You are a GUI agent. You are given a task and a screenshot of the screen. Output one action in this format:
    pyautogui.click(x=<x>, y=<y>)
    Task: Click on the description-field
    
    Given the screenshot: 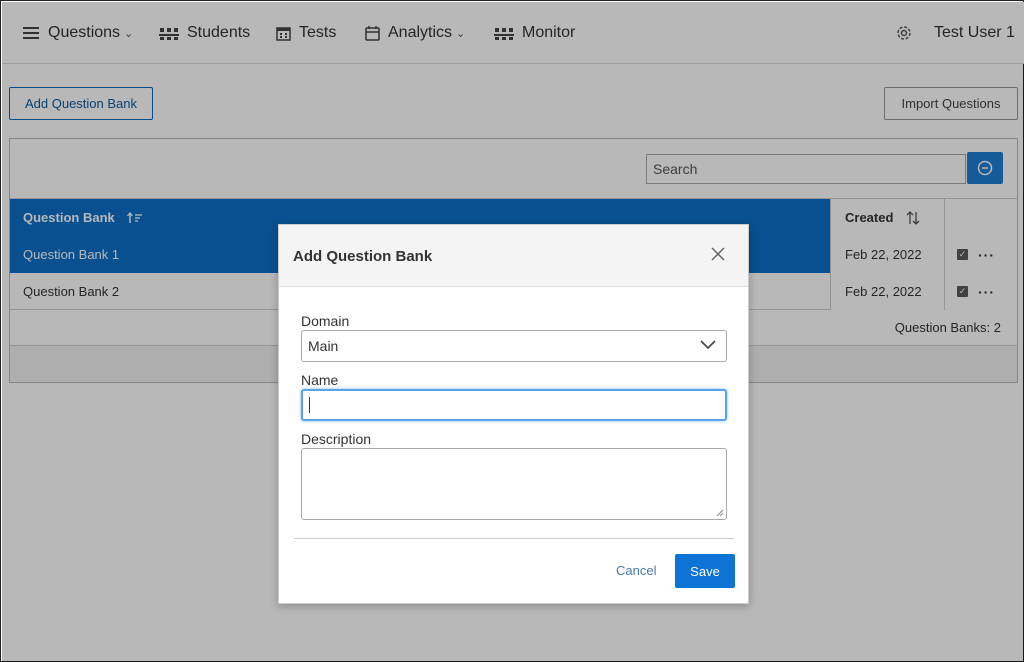 What is the action you would take?
    pyautogui.click(x=514, y=484)
    